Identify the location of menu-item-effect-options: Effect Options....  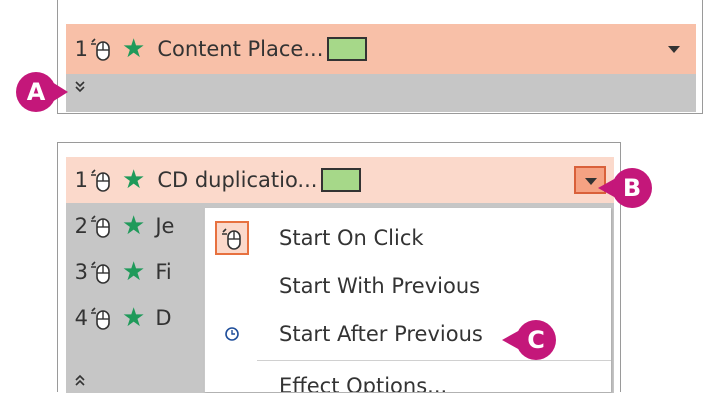
(408, 380).